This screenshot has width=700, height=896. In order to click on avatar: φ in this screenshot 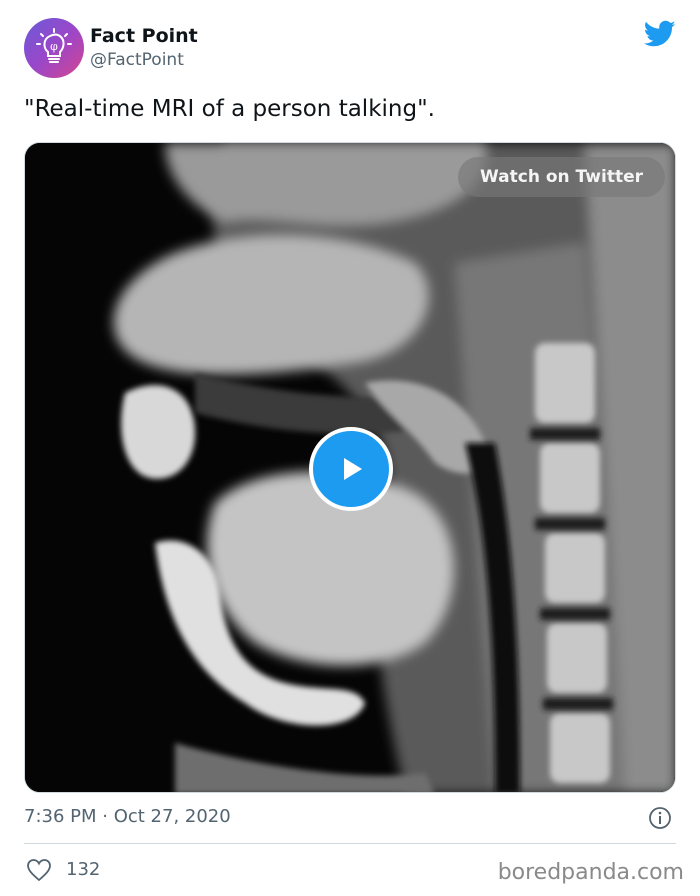, I will do `click(54, 48)`.